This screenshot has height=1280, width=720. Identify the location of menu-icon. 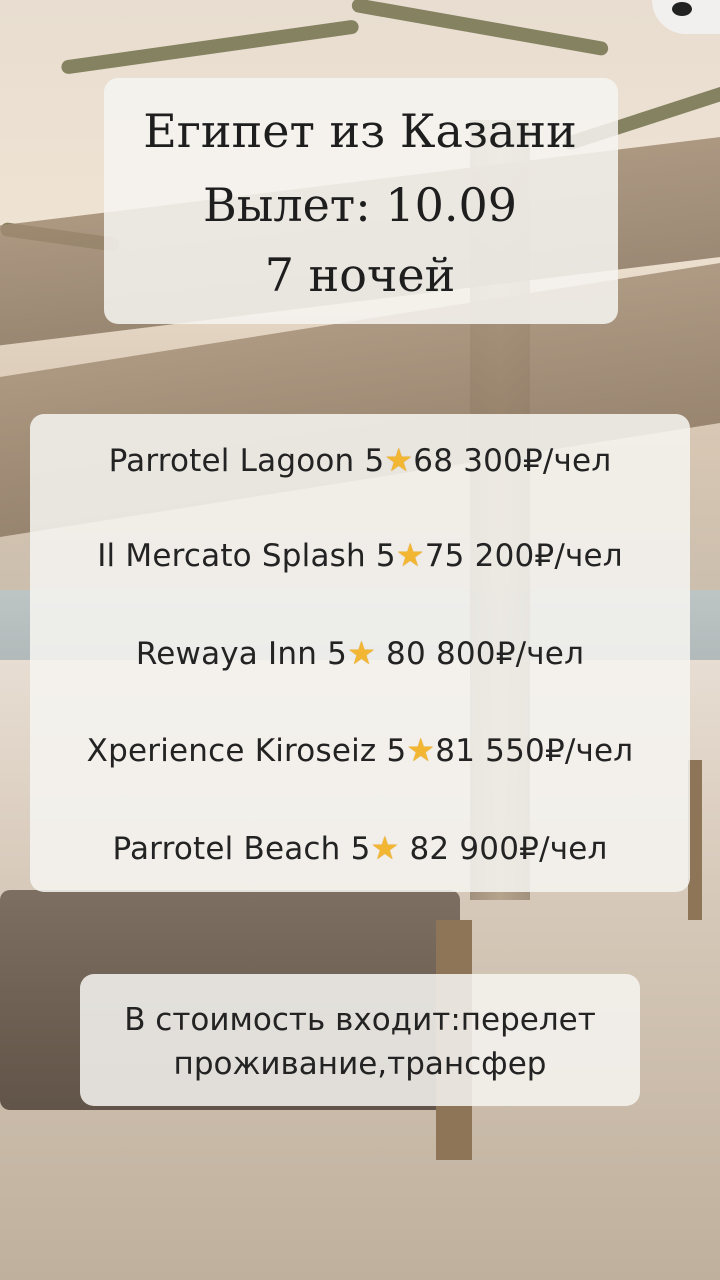
(682, 9).